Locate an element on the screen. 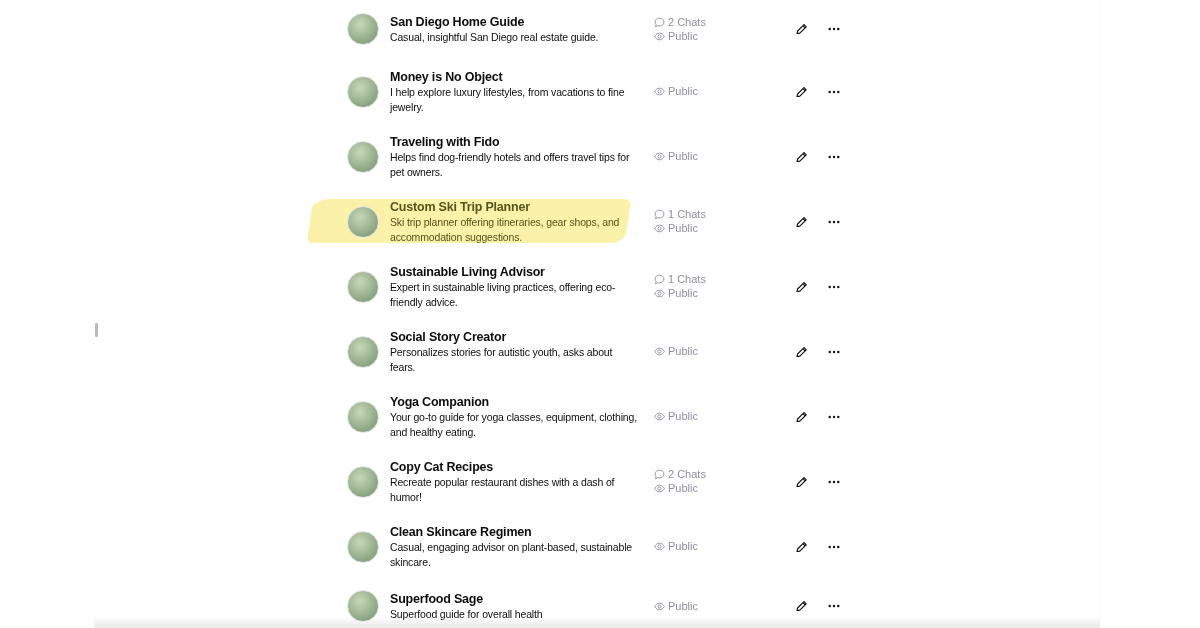 The height and width of the screenshot is (628, 1200). gpt-name: Traveling with Fido is located at coordinates (515, 142).